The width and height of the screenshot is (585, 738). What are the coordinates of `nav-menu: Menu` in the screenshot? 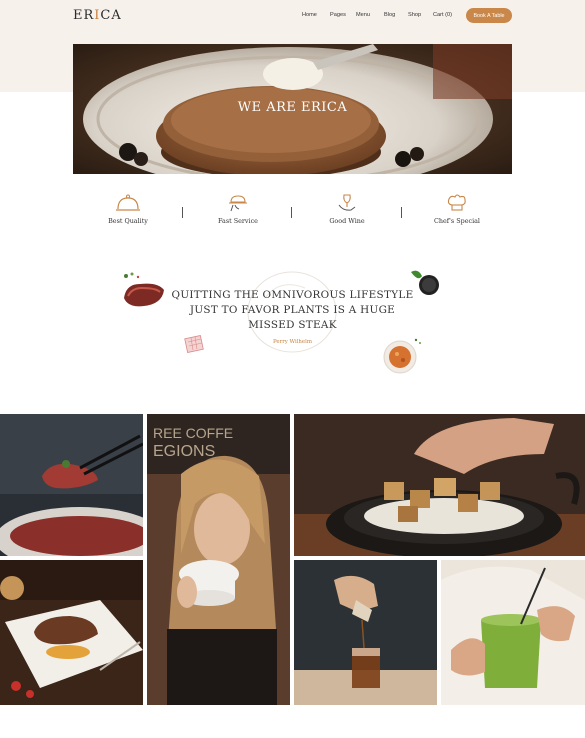 It's located at (363, 15).